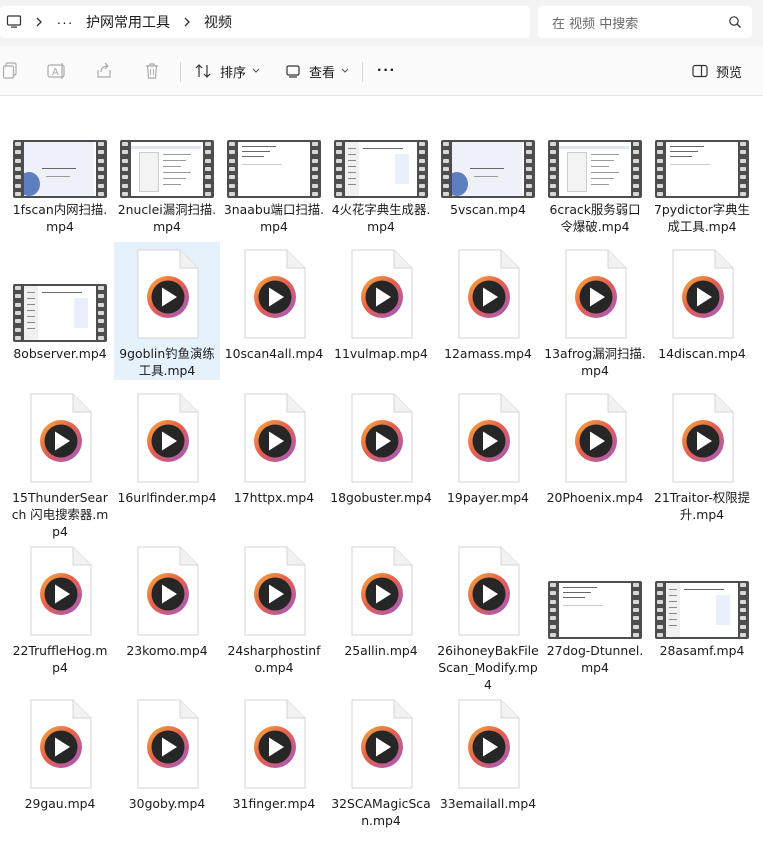 Image resolution: width=763 pixels, height=841 pixels. I want to click on search-box: 在 视频 中搜索, so click(645, 22).